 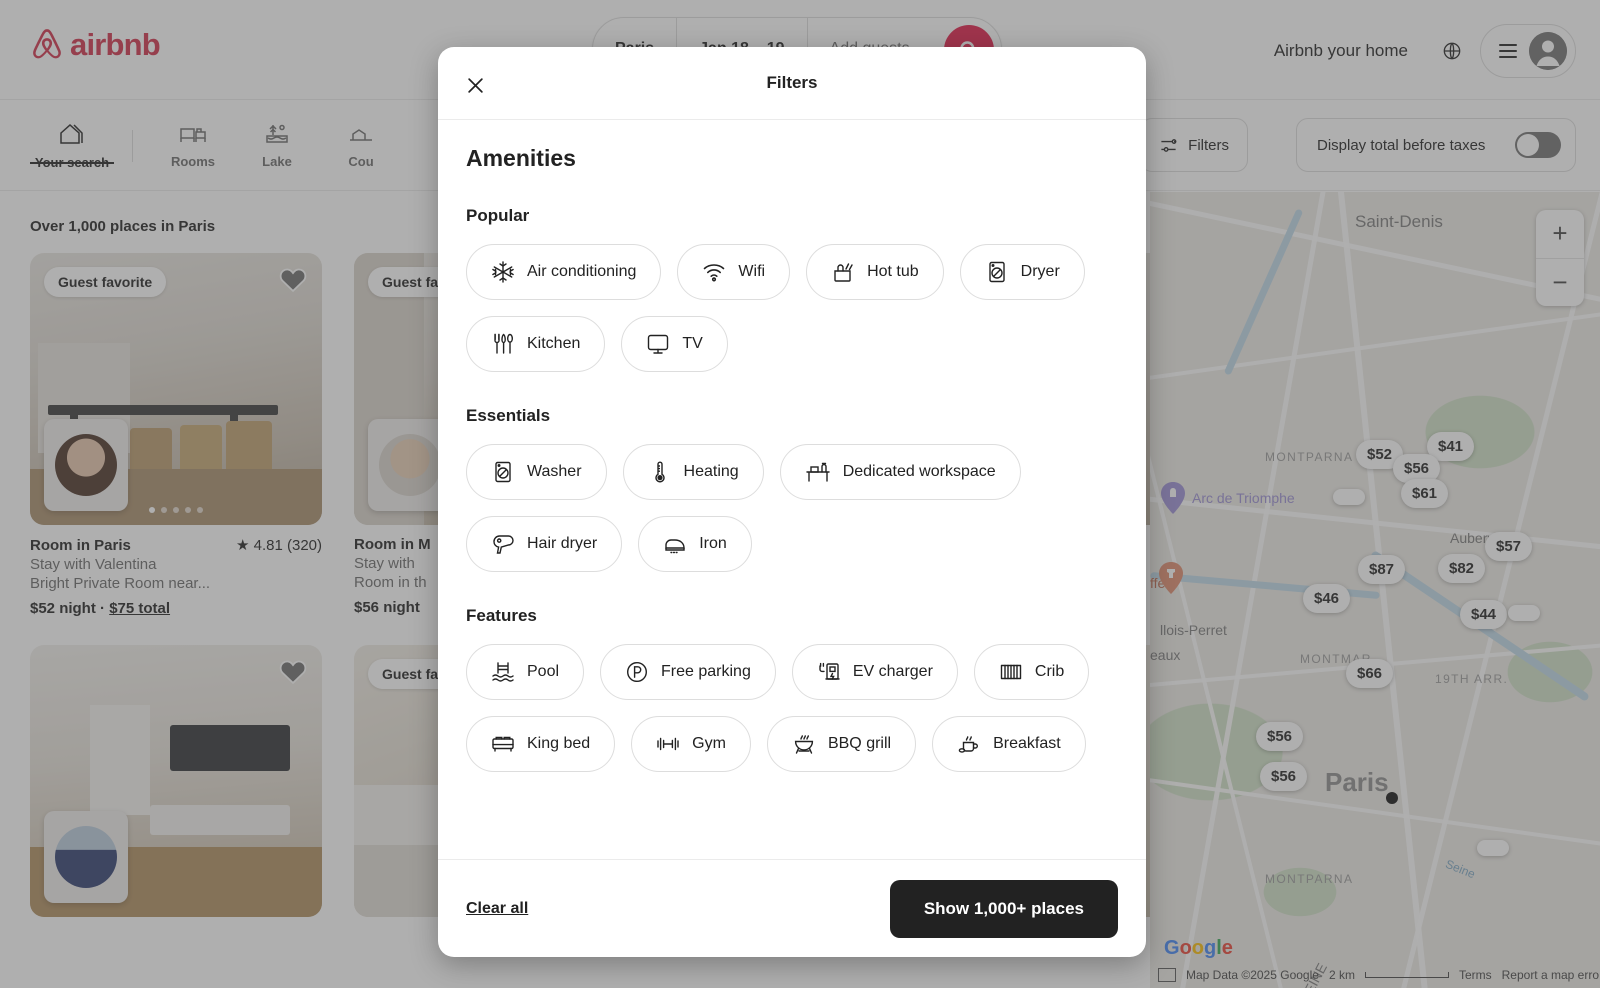 I want to click on modal-footer: Clear all Show 1,000+ places, so click(x=792, y=908).